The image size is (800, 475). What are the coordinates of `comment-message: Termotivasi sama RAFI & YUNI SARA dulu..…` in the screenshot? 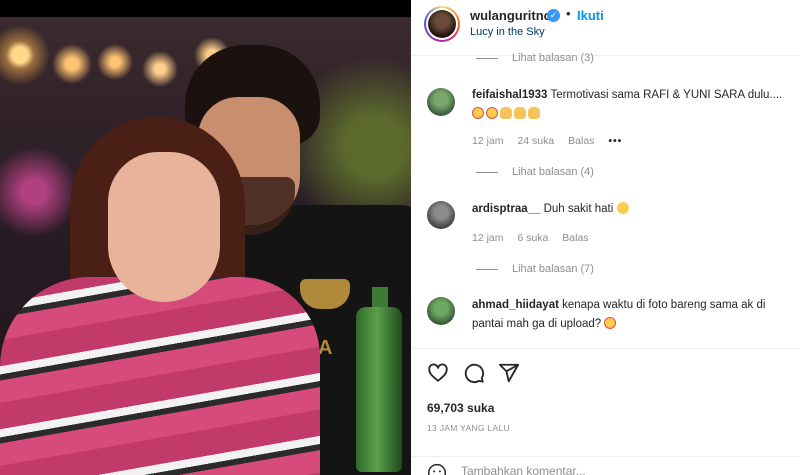 It's located at (666, 95).